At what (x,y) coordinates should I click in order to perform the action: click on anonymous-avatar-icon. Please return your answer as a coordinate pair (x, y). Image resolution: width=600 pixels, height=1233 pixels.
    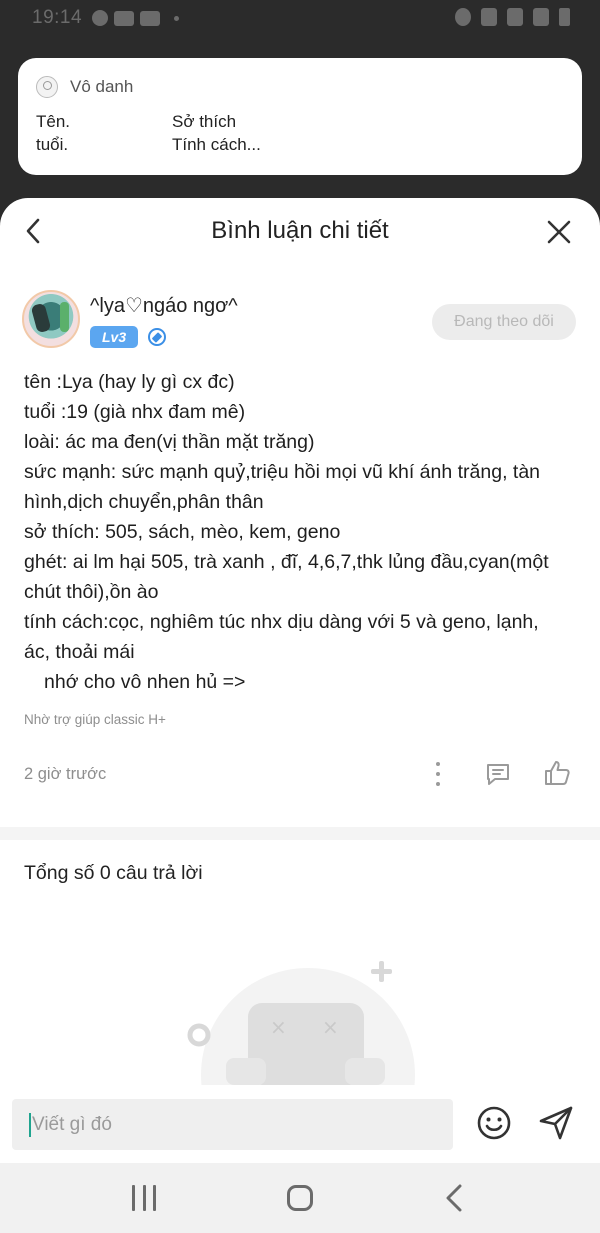
    Looking at the image, I should click on (47, 87).